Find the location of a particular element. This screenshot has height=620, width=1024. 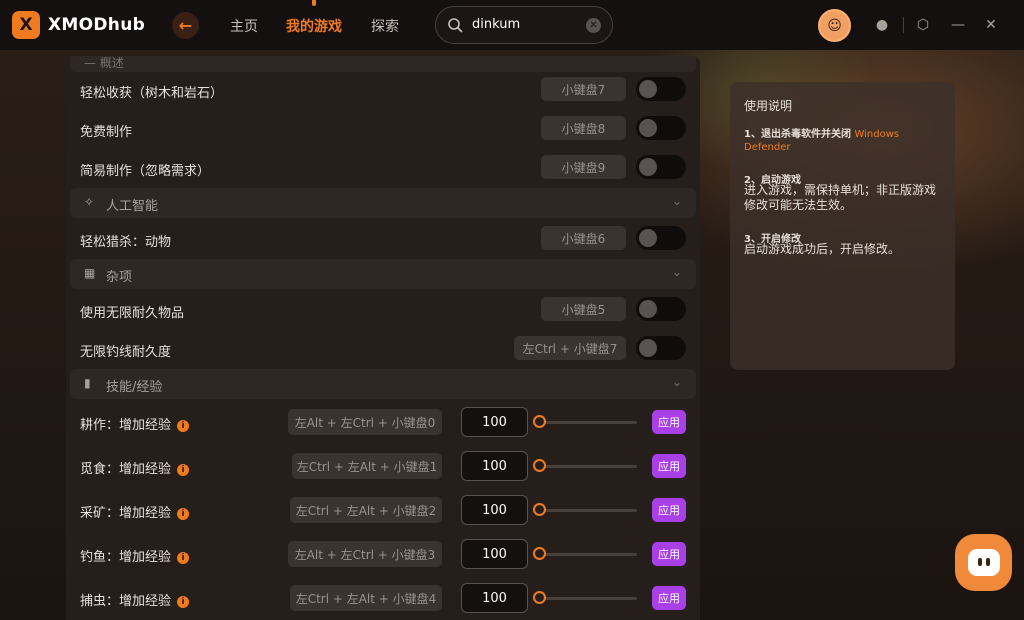

section-skills: ▮ 技能/经验 ⌄ is located at coordinates (383, 384).